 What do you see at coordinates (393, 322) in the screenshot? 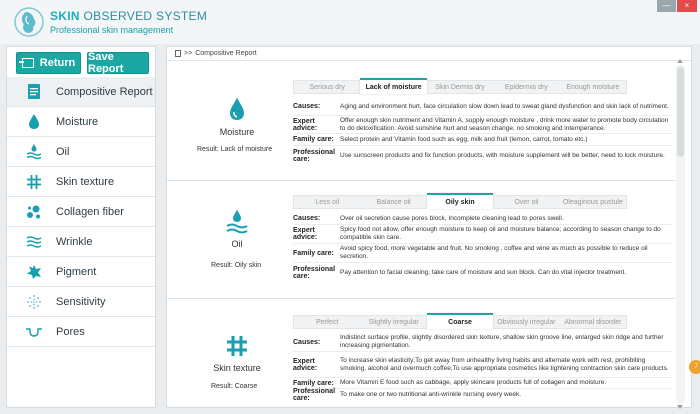
I see `level-tab: Slightly irregular` at bounding box center [393, 322].